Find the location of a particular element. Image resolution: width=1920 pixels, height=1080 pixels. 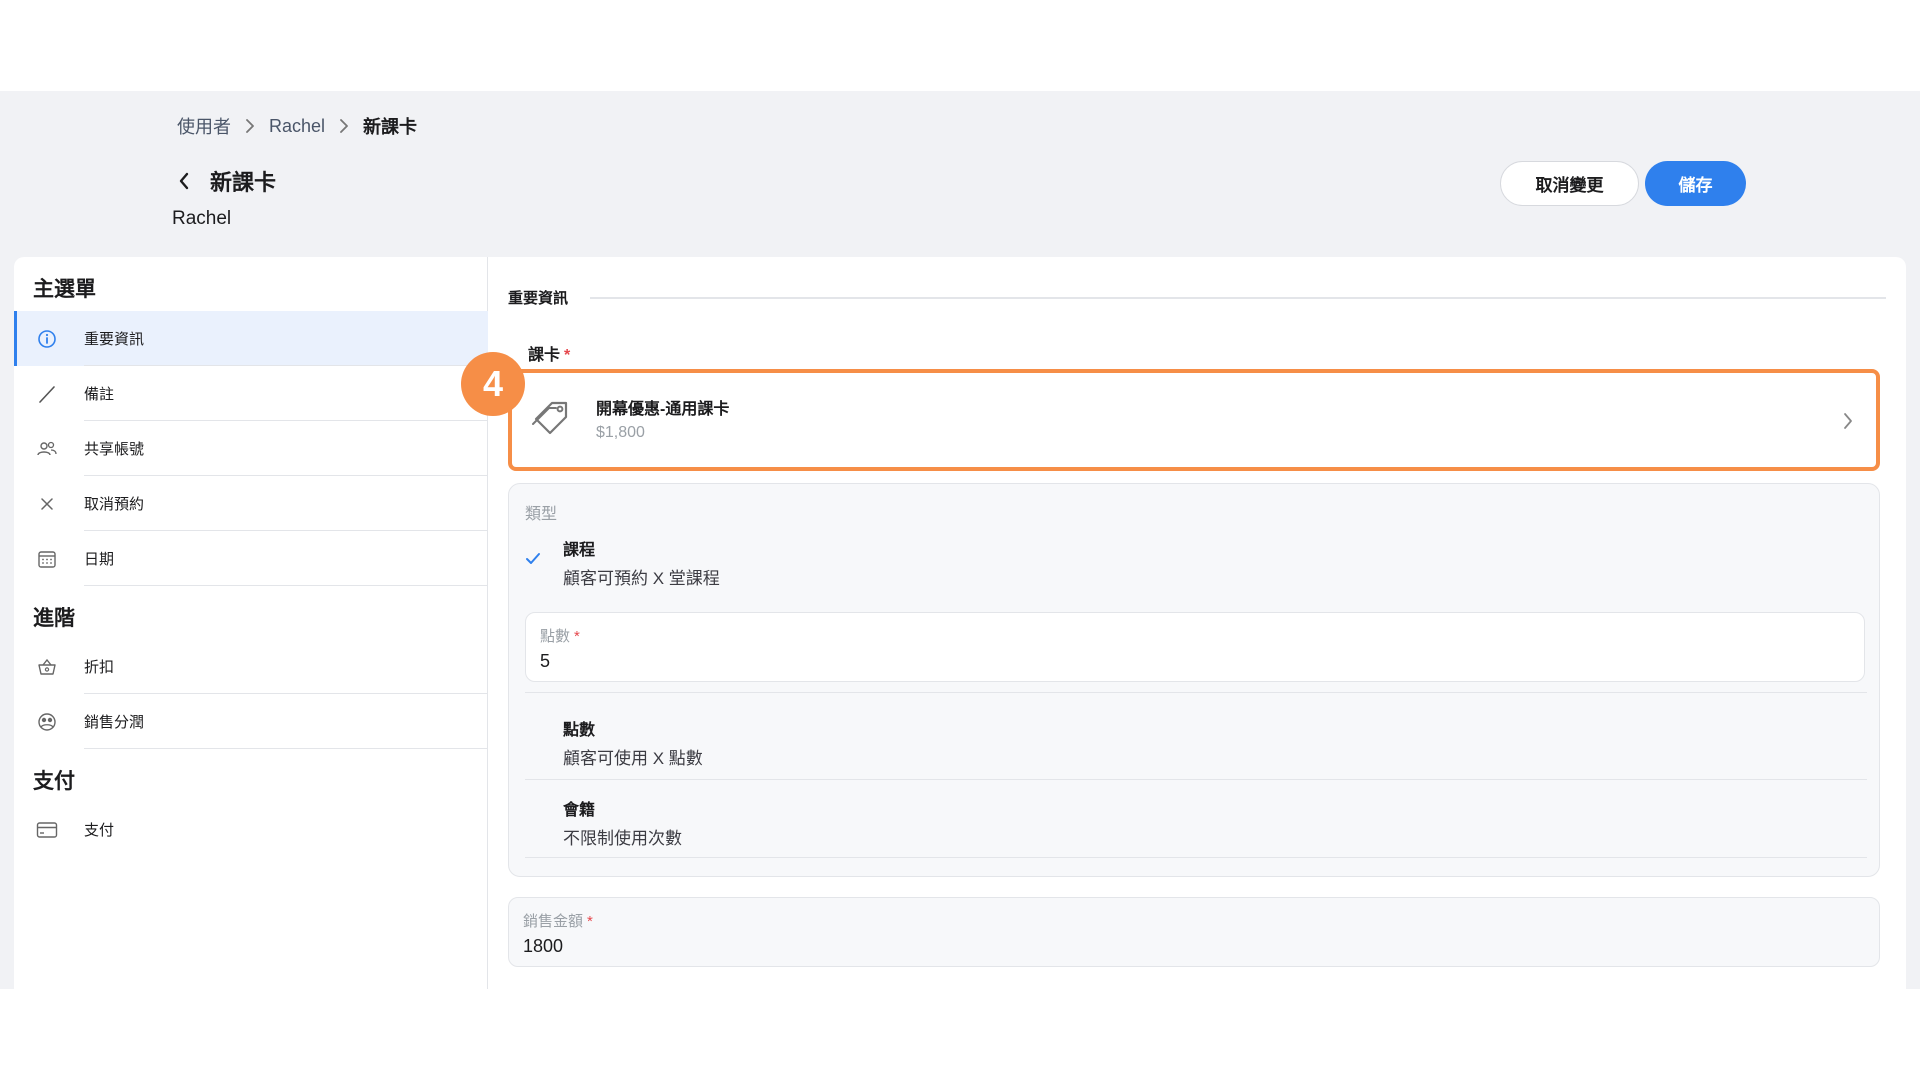

amount-field-label: 銷售金額 * is located at coordinates (558, 920).